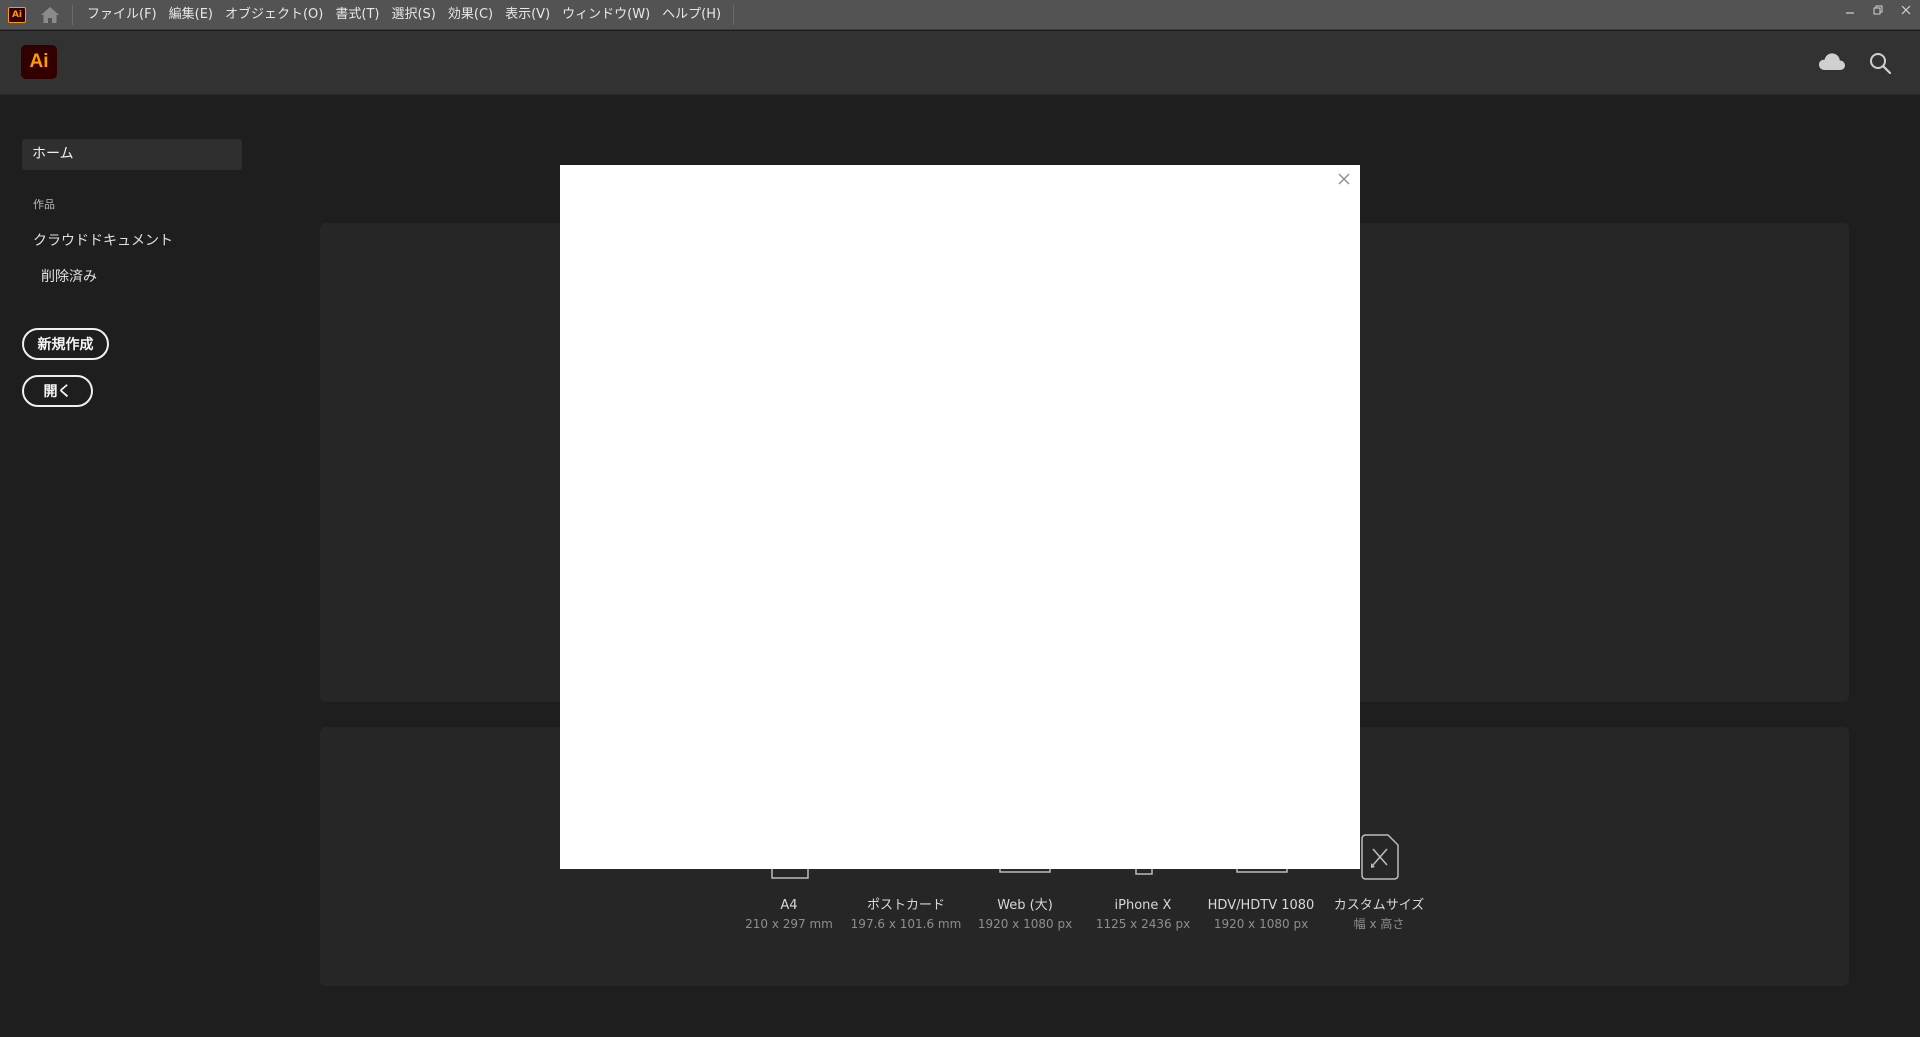  Describe the element at coordinates (789, 915) in the screenshot. I see `preset-a4: A4 210 x 297 mm` at that location.